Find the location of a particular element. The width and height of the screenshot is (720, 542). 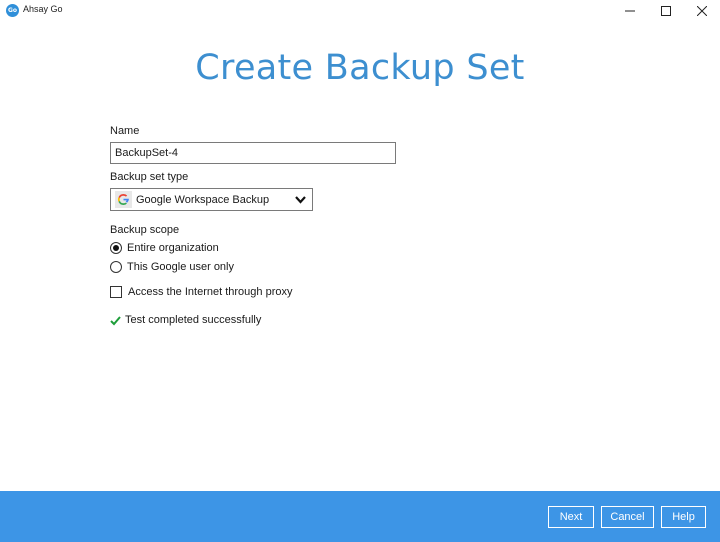

checkmark-icon is located at coordinates (115, 320).